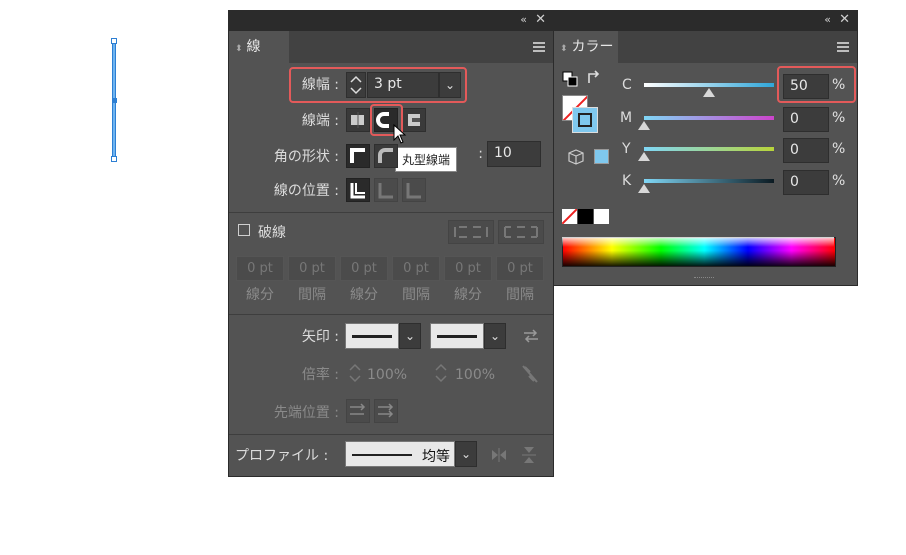  Describe the element at coordinates (355, 373) in the screenshot. I see `scale-start-stepper` at that location.